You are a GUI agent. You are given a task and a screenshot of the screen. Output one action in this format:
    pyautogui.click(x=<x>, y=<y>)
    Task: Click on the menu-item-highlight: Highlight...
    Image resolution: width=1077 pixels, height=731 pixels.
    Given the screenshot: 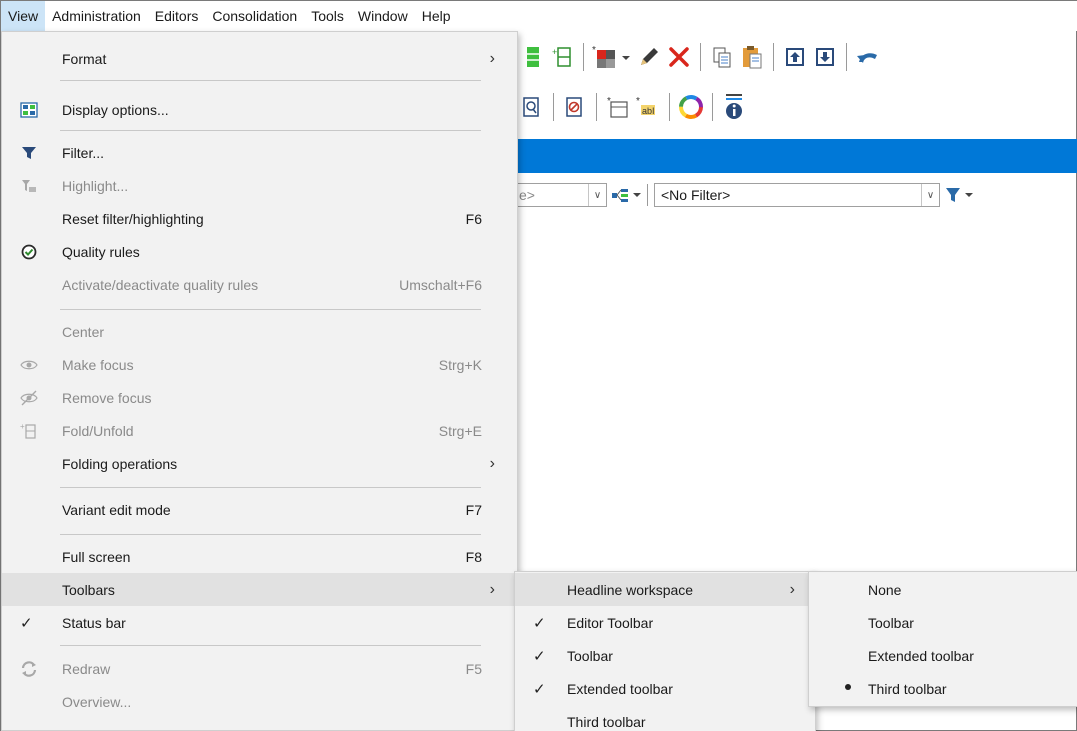 What is the action you would take?
    pyautogui.click(x=259, y=185)
    